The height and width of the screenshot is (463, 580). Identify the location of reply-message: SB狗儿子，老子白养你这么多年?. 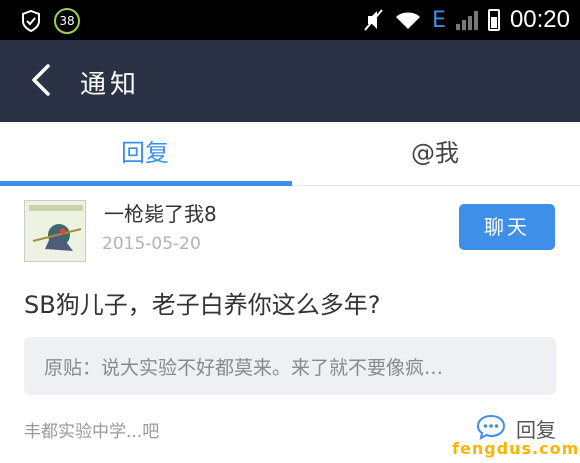
(202, 302).